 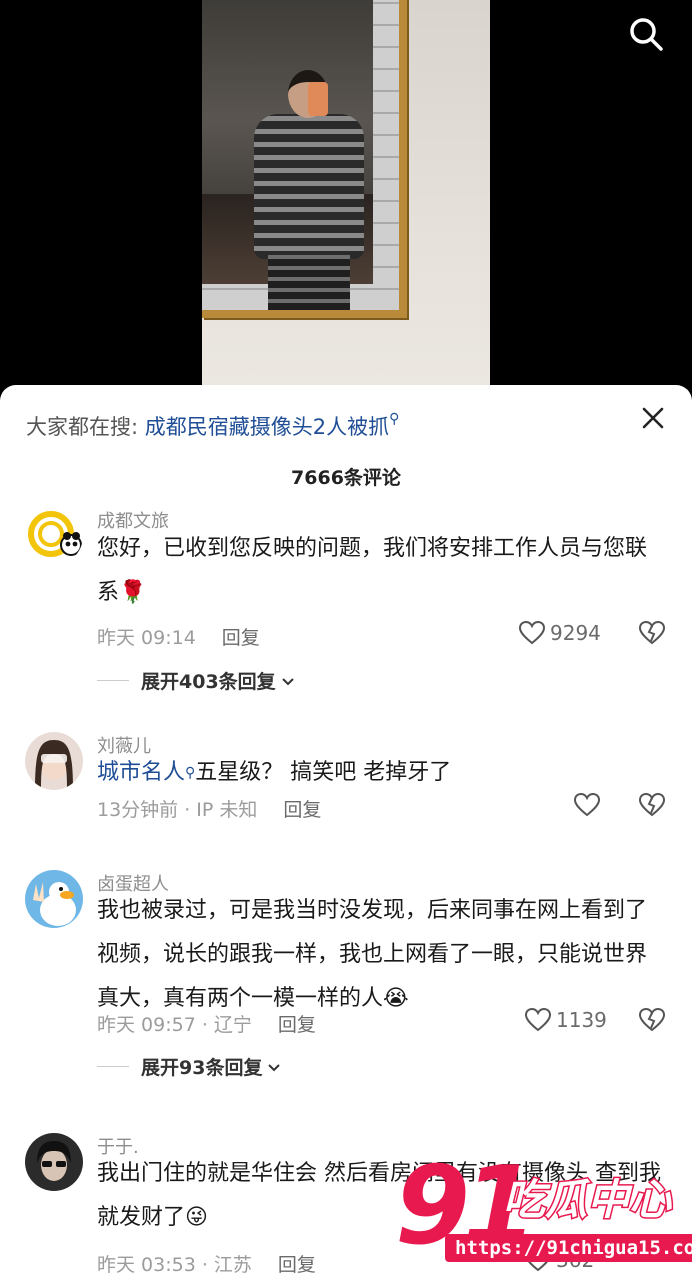 I want to click on crying-emoji: 😭, so click(x=396, y=998).